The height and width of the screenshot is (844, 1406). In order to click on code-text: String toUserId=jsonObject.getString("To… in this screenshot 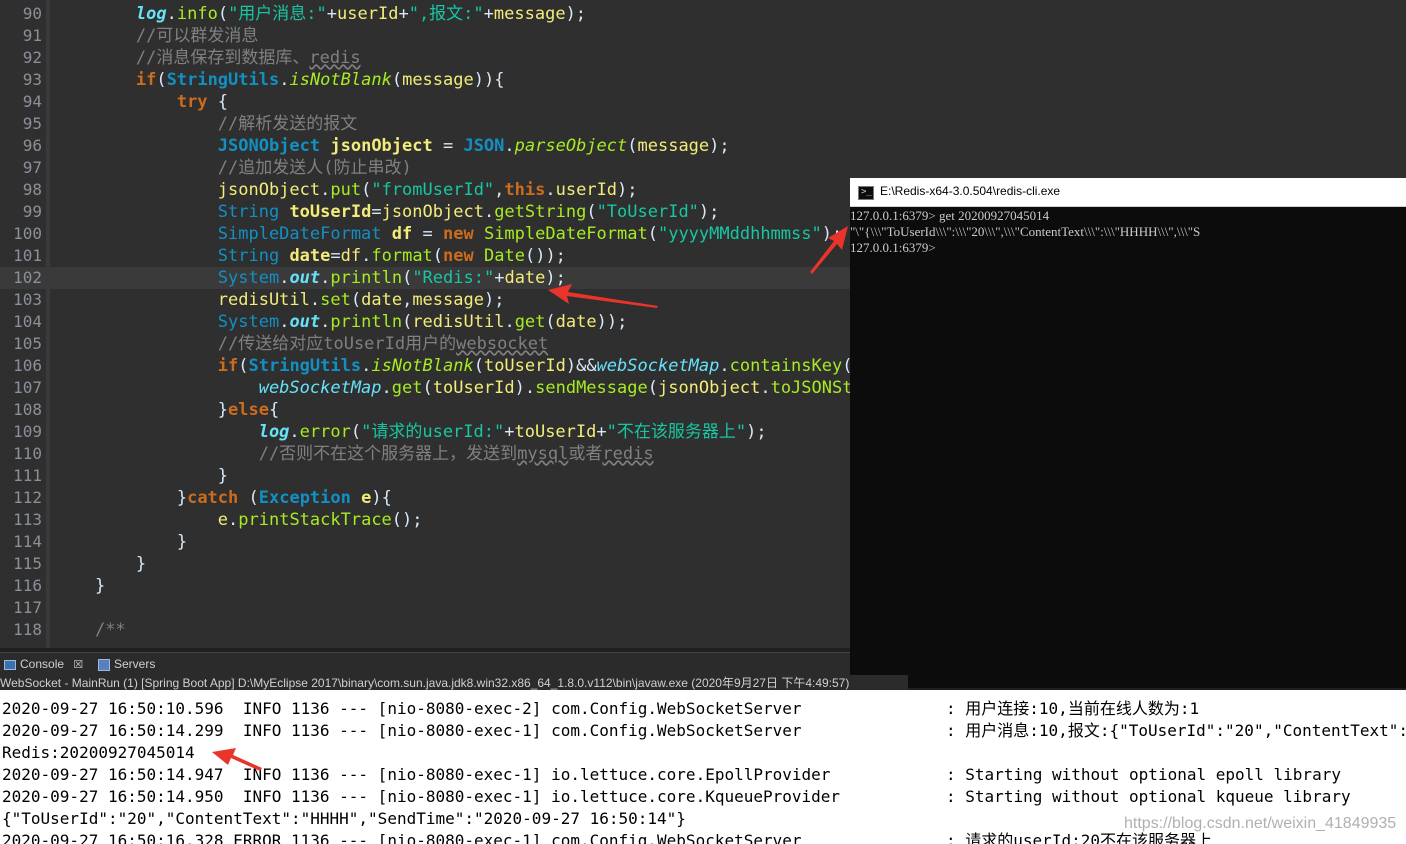, I will do `click(468, 212)`.